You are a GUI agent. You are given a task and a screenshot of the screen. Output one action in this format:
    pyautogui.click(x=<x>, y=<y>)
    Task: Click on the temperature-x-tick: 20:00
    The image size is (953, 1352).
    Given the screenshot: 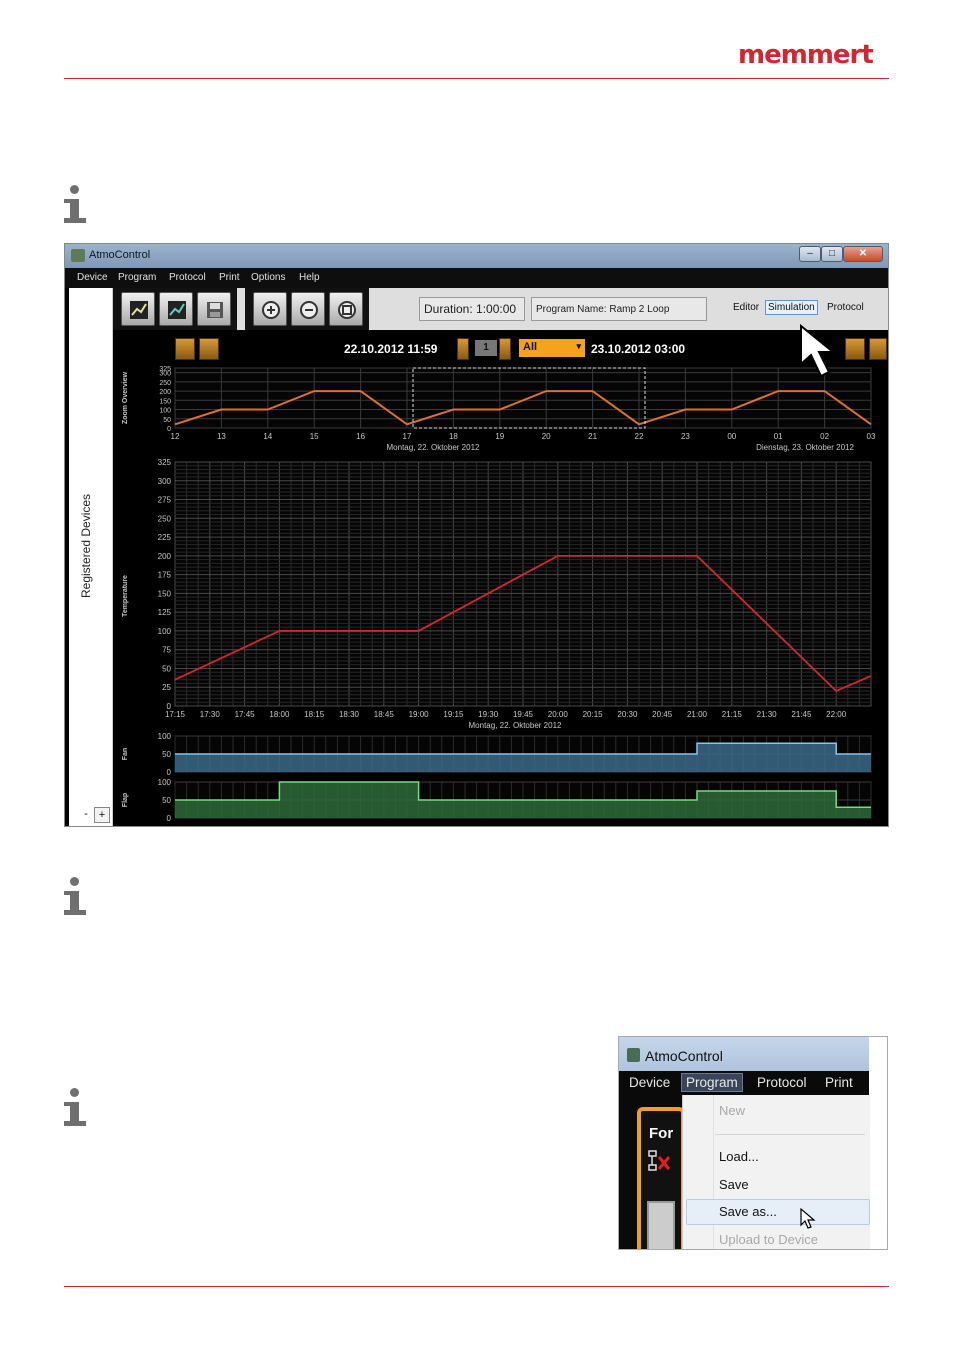 What is the action you would take?
    pyautogui.click(x=558, y=714)
    